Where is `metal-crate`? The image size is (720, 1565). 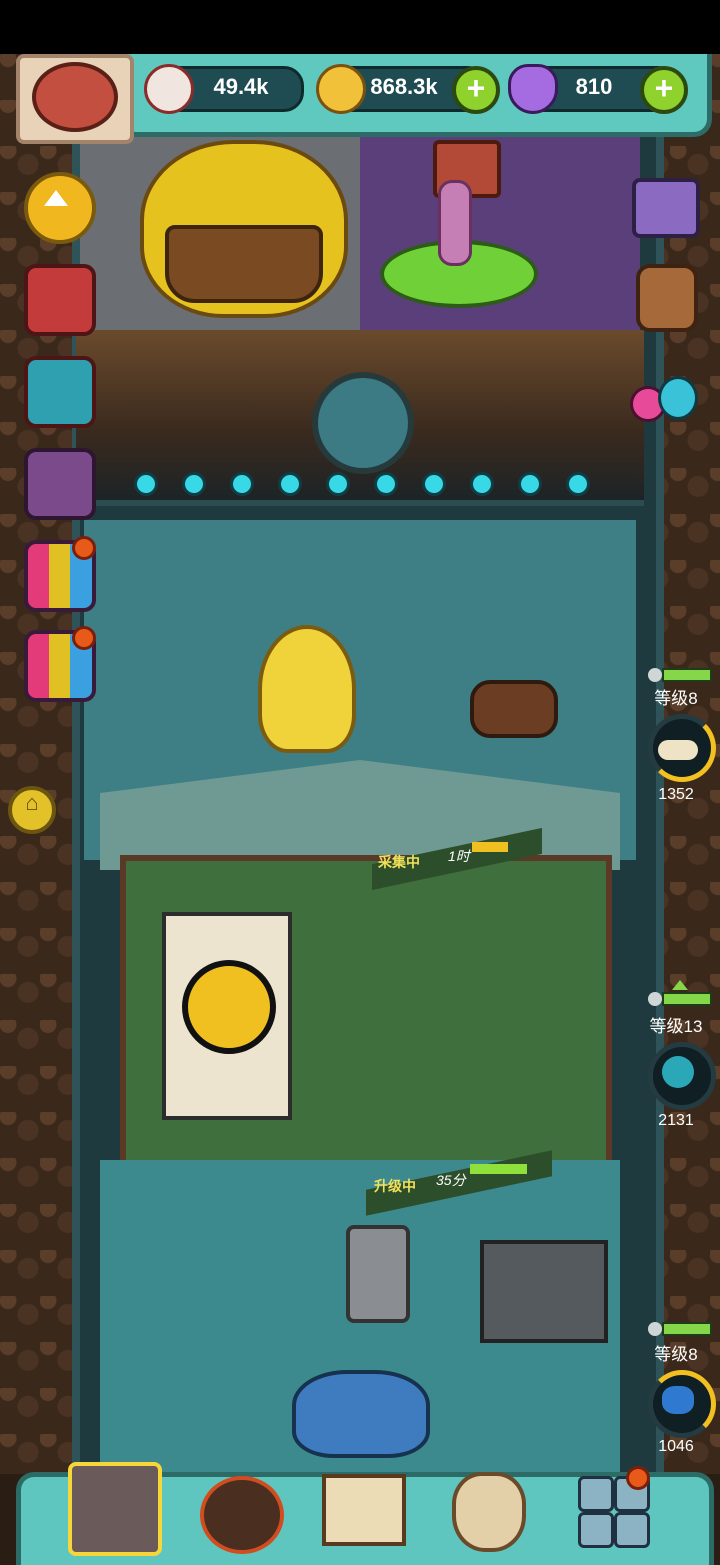
metal-crate is located at coordinates (544, 1291).